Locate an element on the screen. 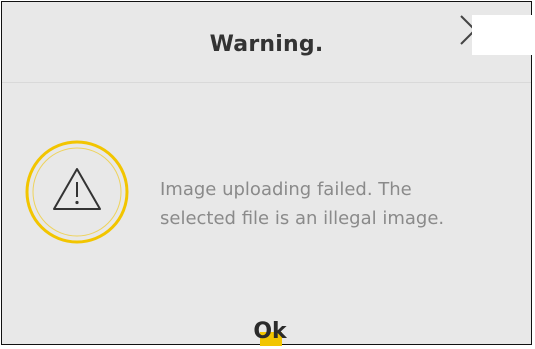  corner-overlay is located at coordinates (503, 35).